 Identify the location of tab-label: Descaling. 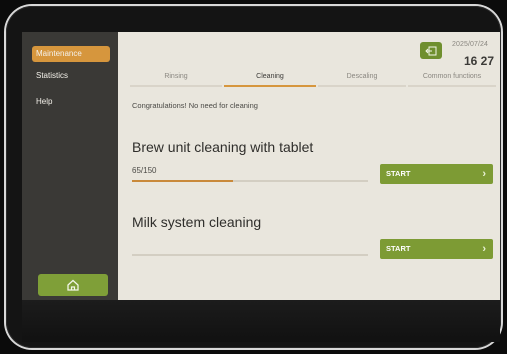
(362, 76).